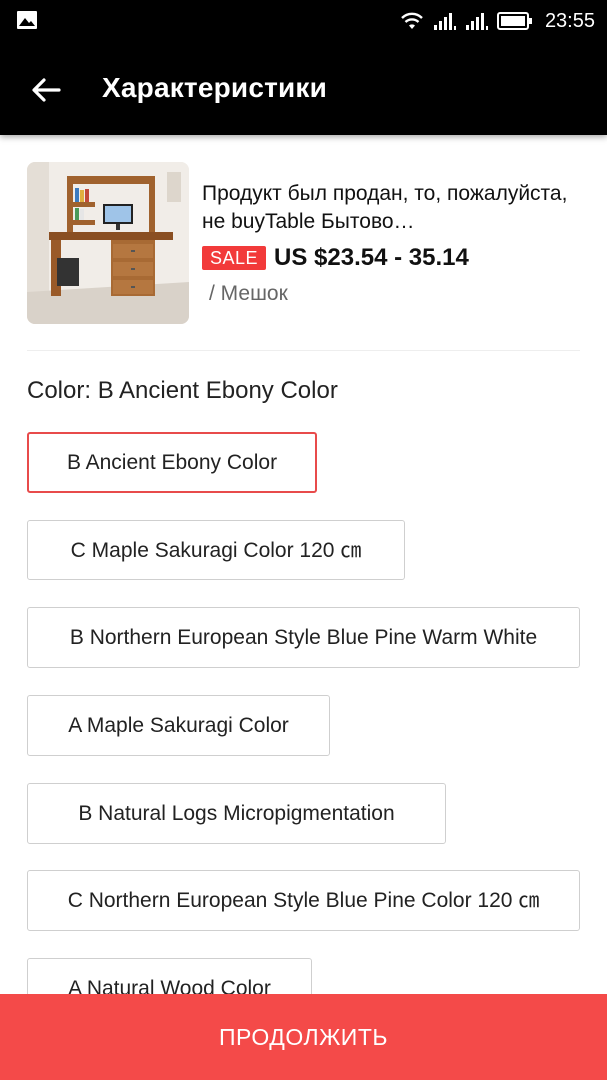 This screenshot has height=1080, width=607. What do you see at coordinates (303, 350) in the screenshot?
I see `divider` at bounding box center [303, 350].